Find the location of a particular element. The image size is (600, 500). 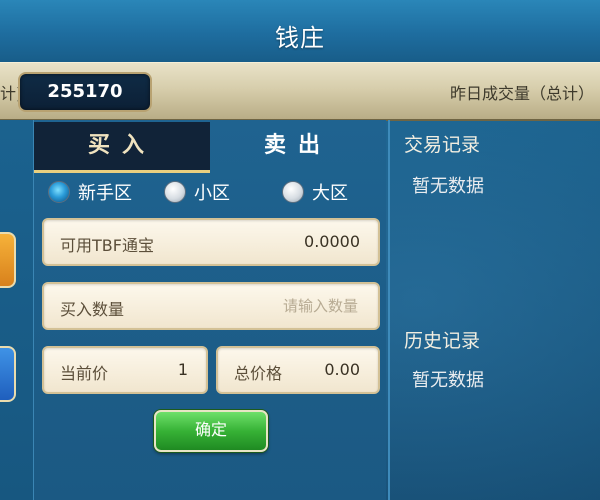

zone-selector: 新手区 小区 大区 is located at coordinates (210, 193).